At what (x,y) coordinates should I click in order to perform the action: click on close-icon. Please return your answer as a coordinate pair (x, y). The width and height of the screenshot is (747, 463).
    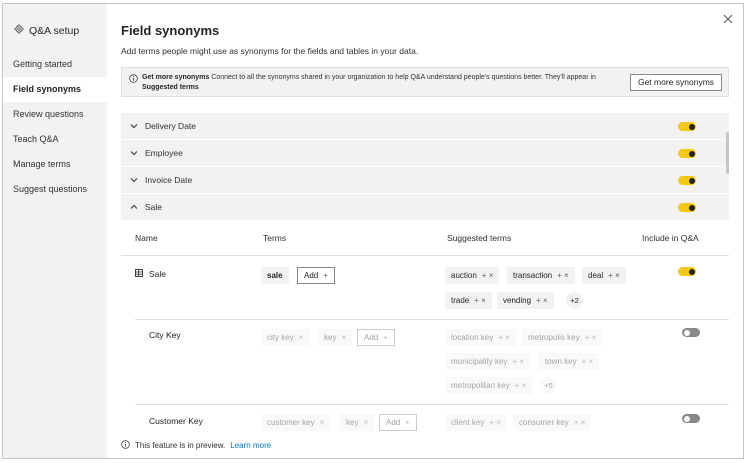
    Looking at the image, I should click on (728, 19).